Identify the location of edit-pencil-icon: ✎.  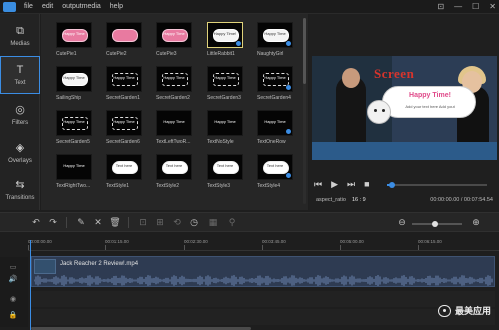
(81, 222).